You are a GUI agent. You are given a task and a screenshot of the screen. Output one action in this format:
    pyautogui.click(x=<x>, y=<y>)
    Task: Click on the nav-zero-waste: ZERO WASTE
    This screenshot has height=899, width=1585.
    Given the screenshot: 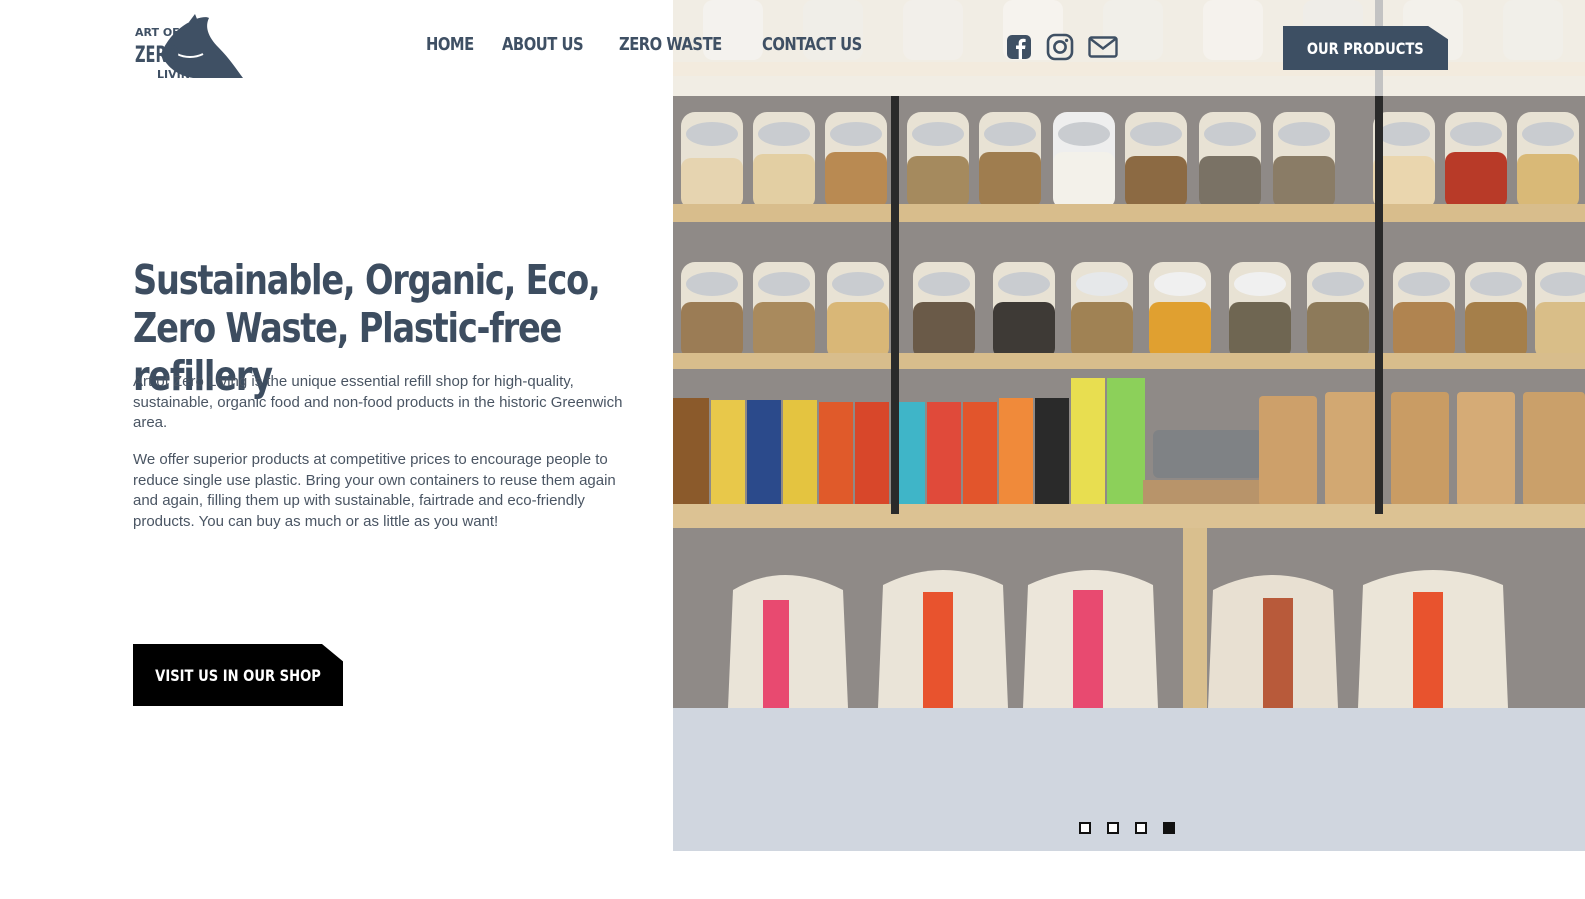 What is the action you would take?
    pyautogui.click(x=670, y=44)
    